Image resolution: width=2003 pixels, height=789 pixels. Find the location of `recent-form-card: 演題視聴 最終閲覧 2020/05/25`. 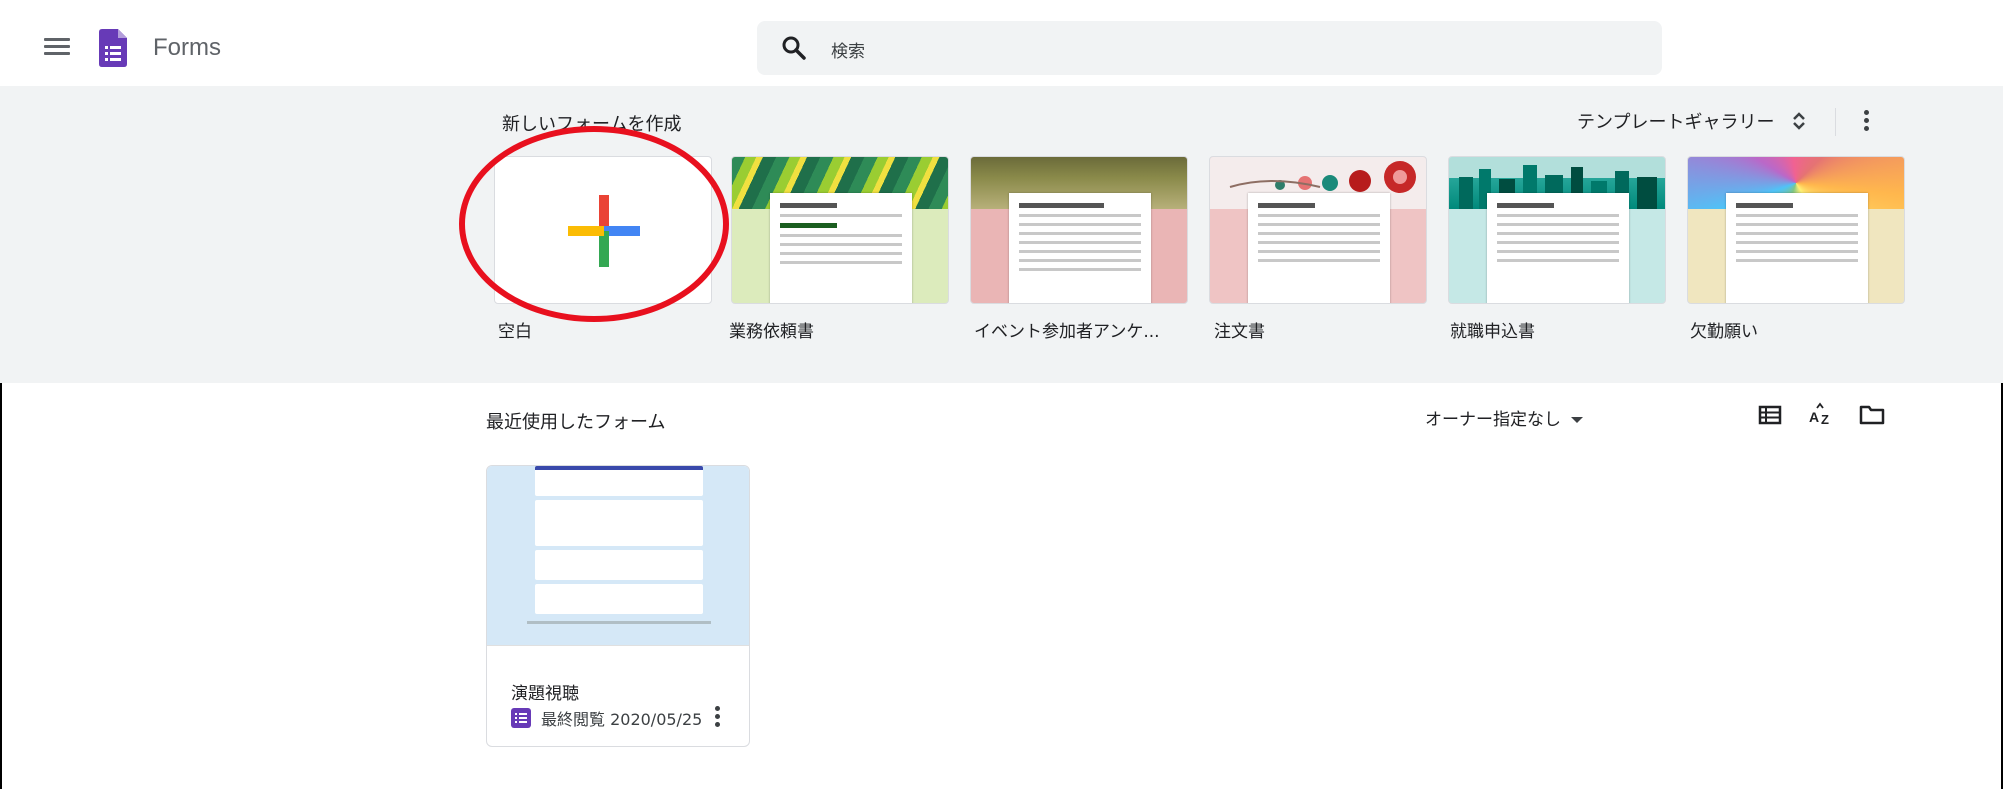

recent-form-card: 演題視聴 最終閲覧 2020/05/25 is located at coordinates (618, 606).